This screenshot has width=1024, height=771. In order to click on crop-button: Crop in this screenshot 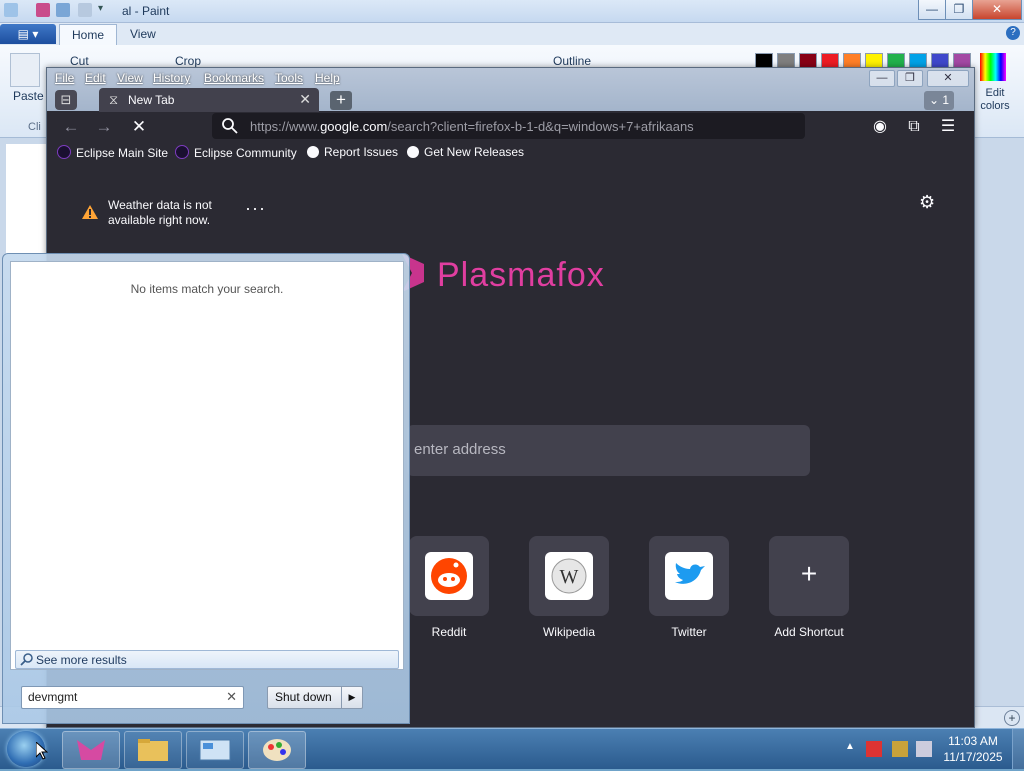, I will do `click(188, 61)`.